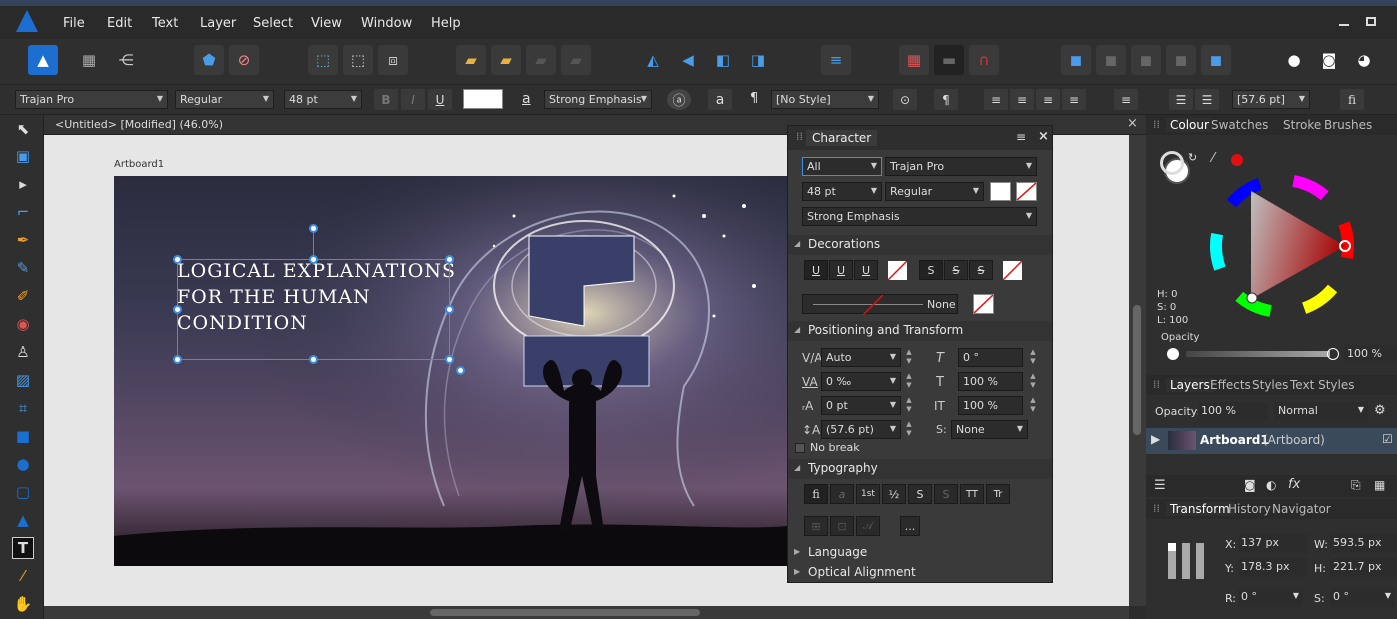  I want to click on typo-allcaps-button: TT, so click(972, 494).